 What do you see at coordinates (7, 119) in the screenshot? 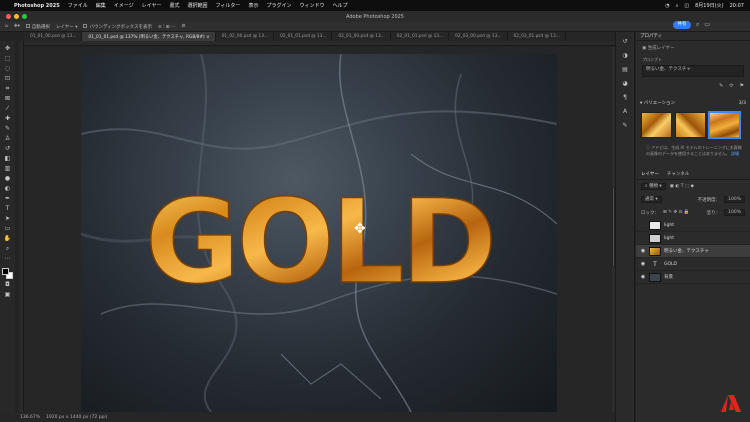
I see `healing-brush-icon: ✚` at bounding box center [7, 119].